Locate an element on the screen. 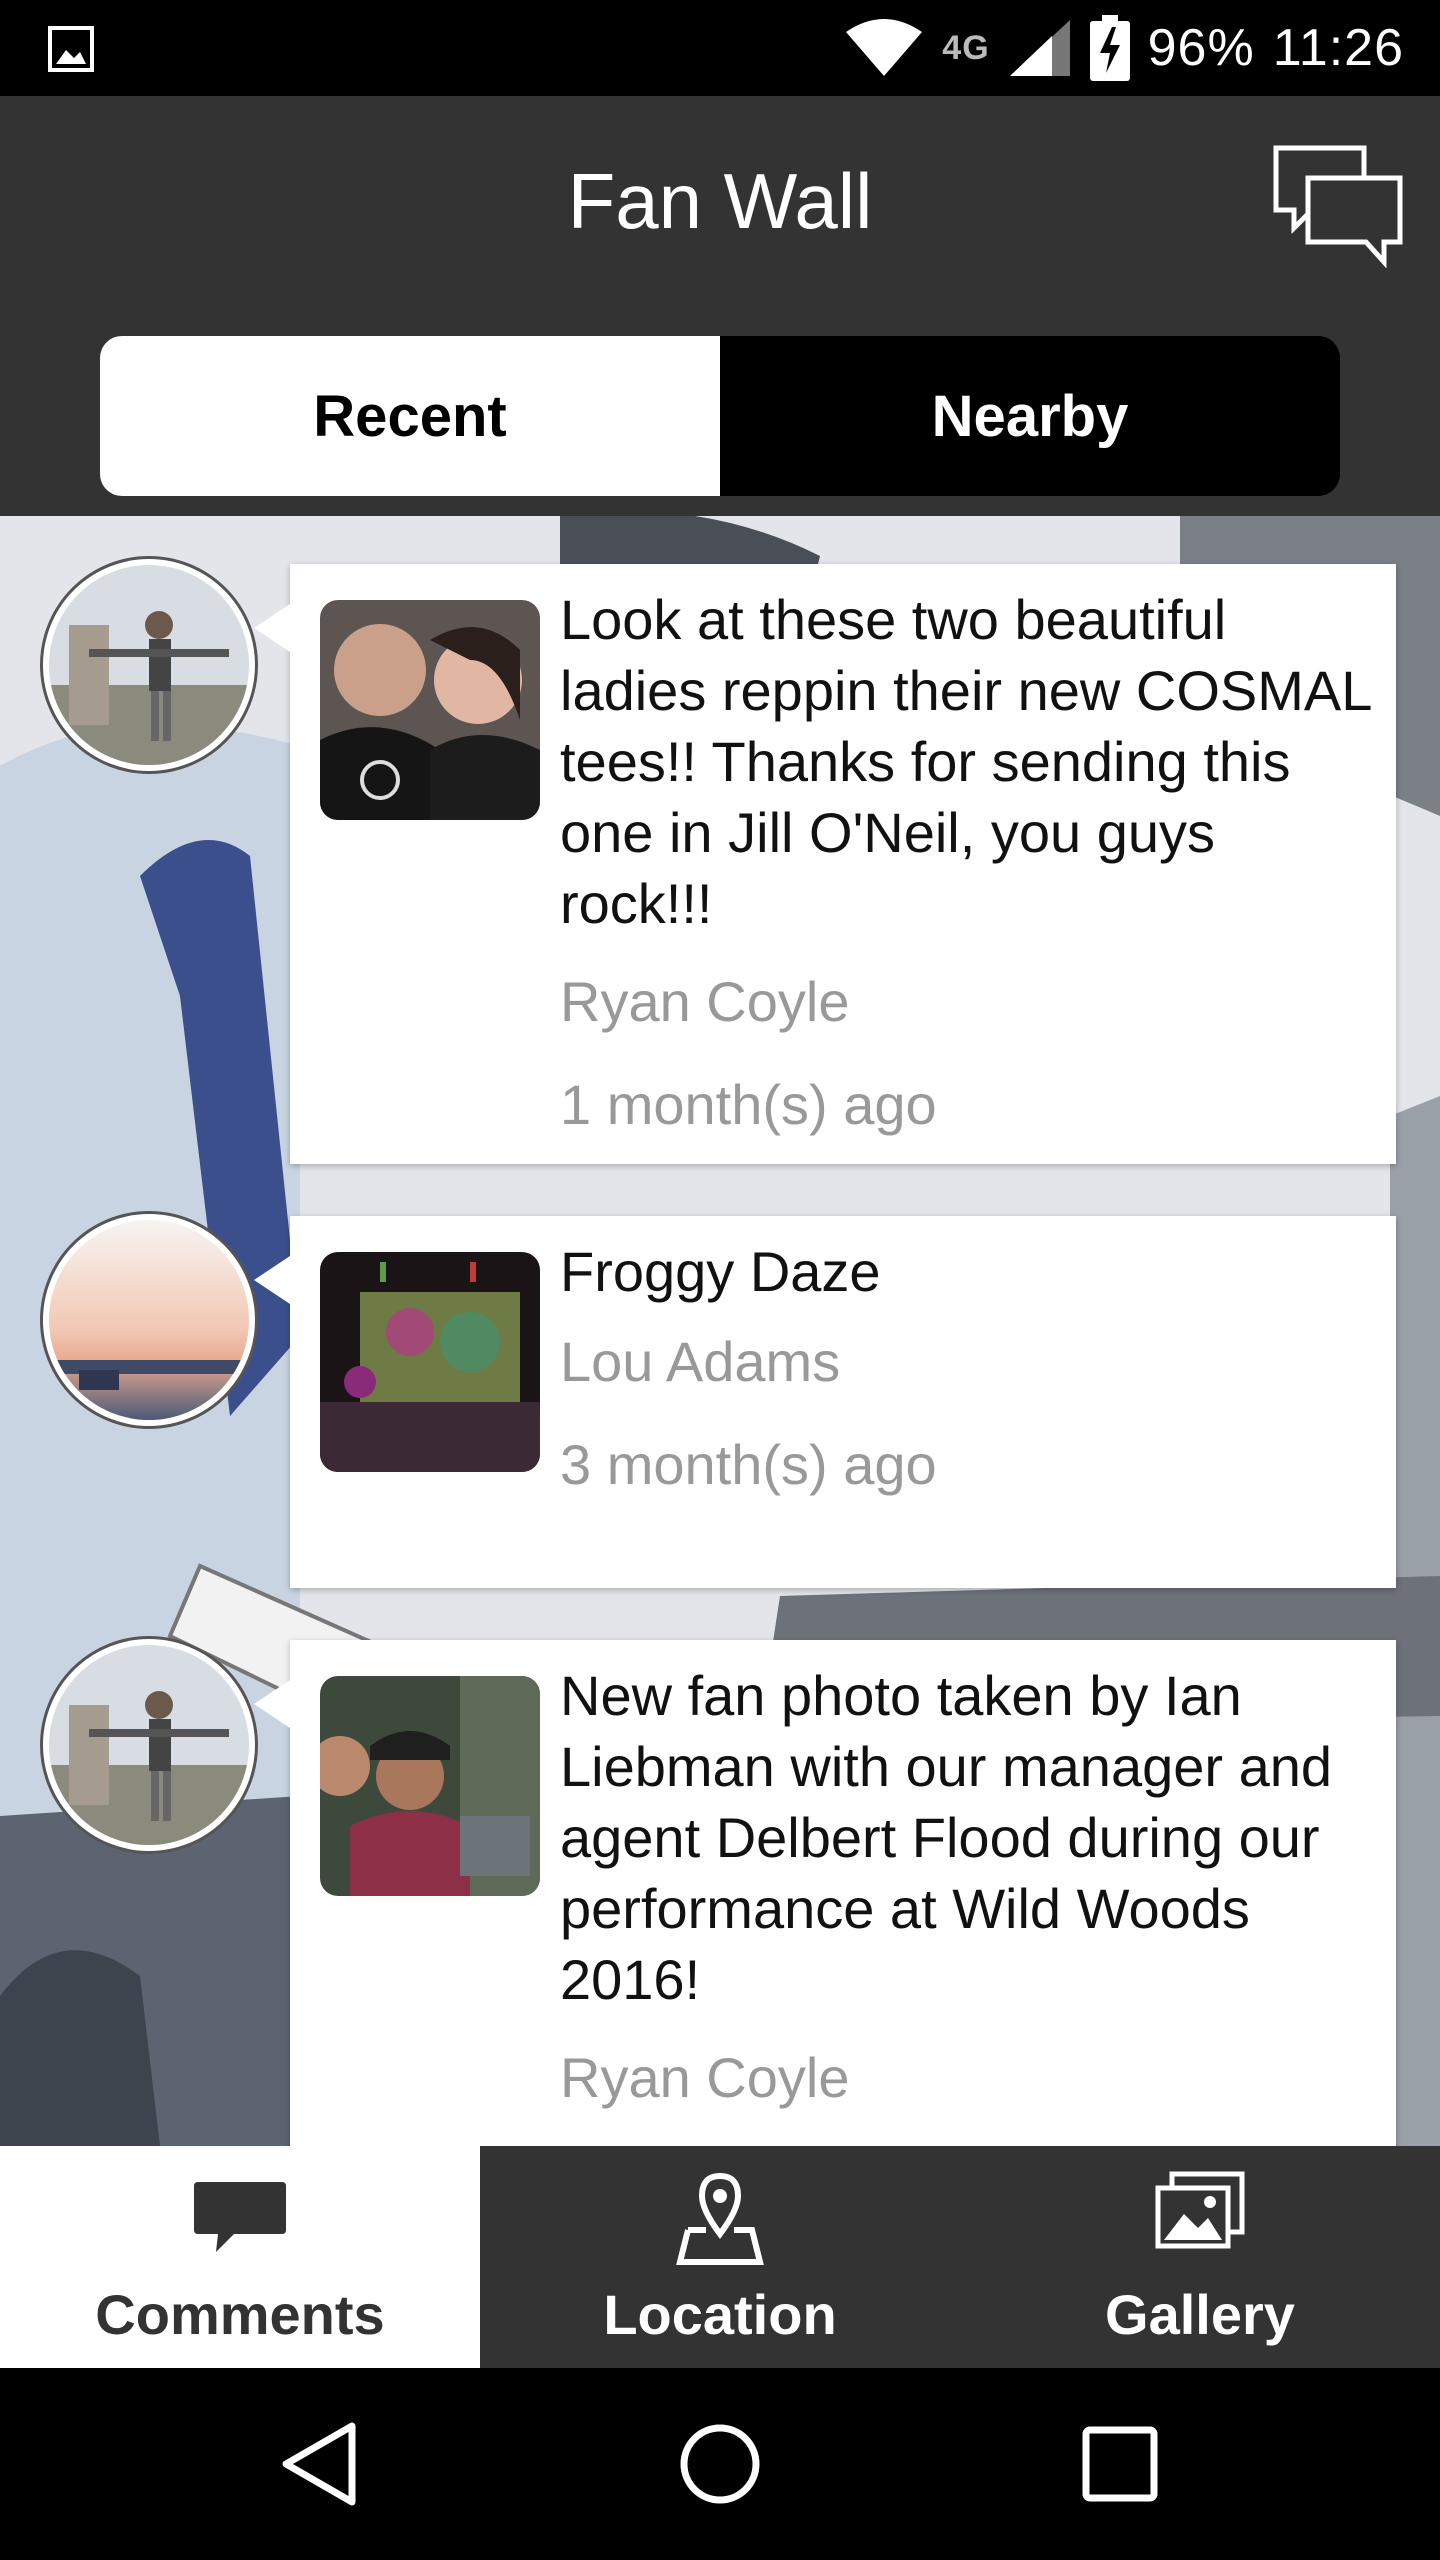 The height and width of the screenshot is (2560, 1440). tab-label: Gallery is located at coordinates (1200, 2314).